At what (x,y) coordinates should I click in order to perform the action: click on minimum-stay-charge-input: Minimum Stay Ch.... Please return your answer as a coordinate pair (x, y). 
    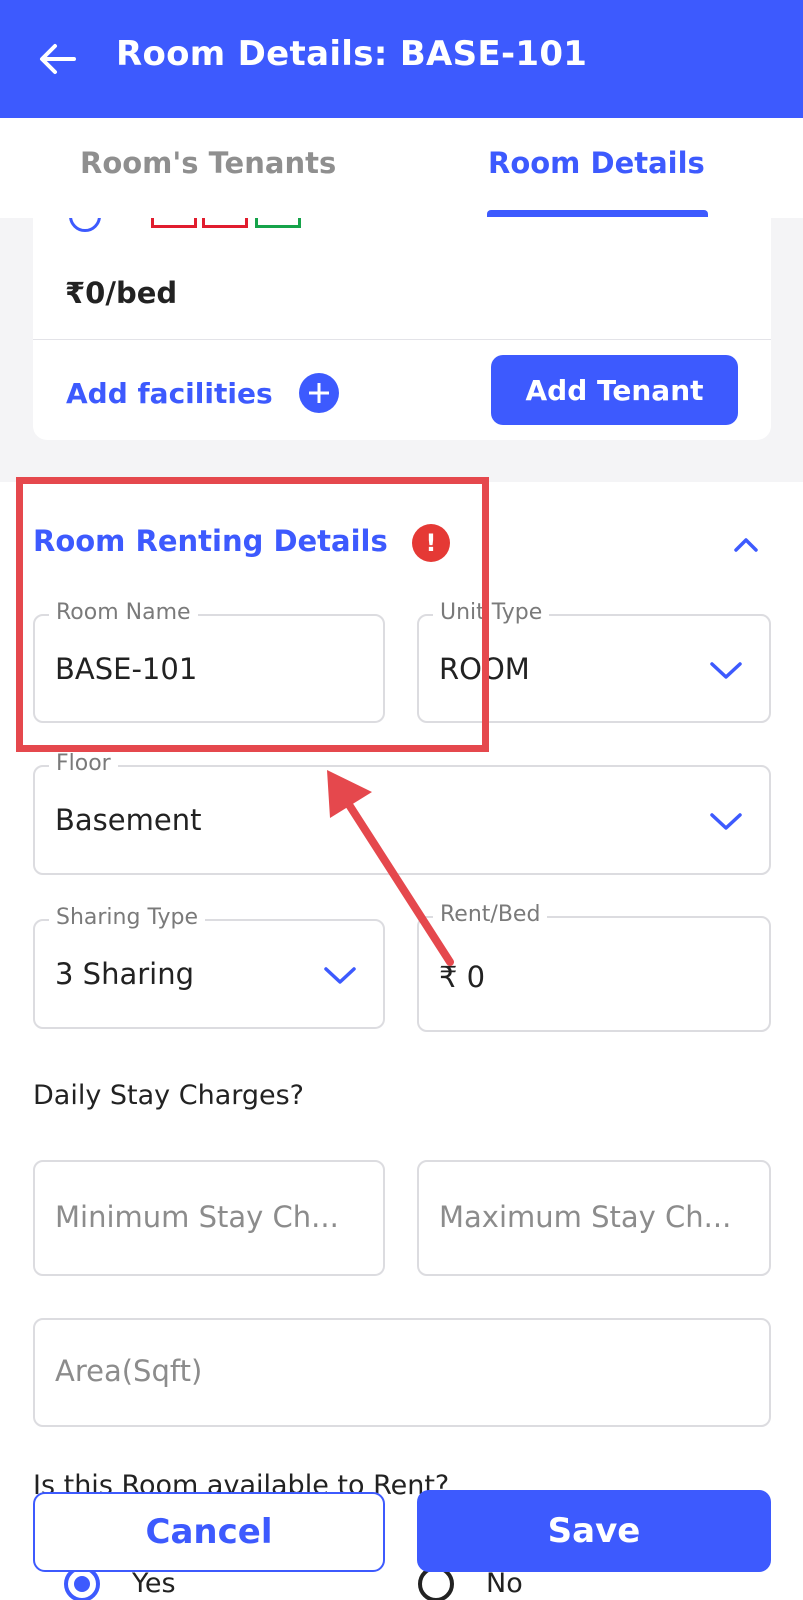
    Looking at the image, I should click on (209, 1218).